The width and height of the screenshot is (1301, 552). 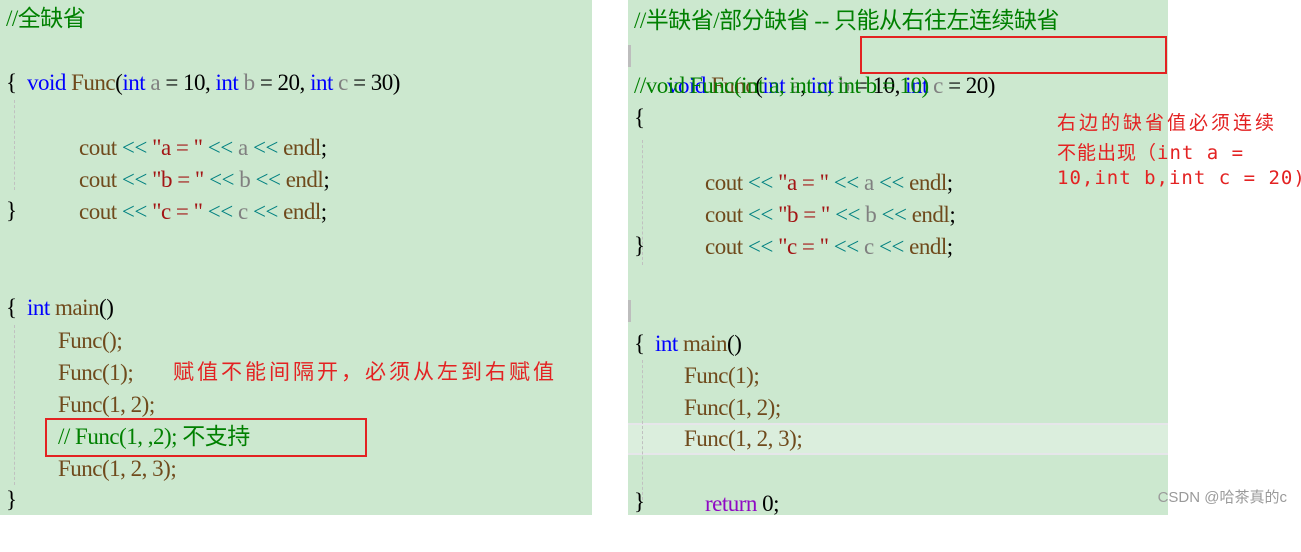 I want to click on return-line: return 0;, so click(x=732, y=486).